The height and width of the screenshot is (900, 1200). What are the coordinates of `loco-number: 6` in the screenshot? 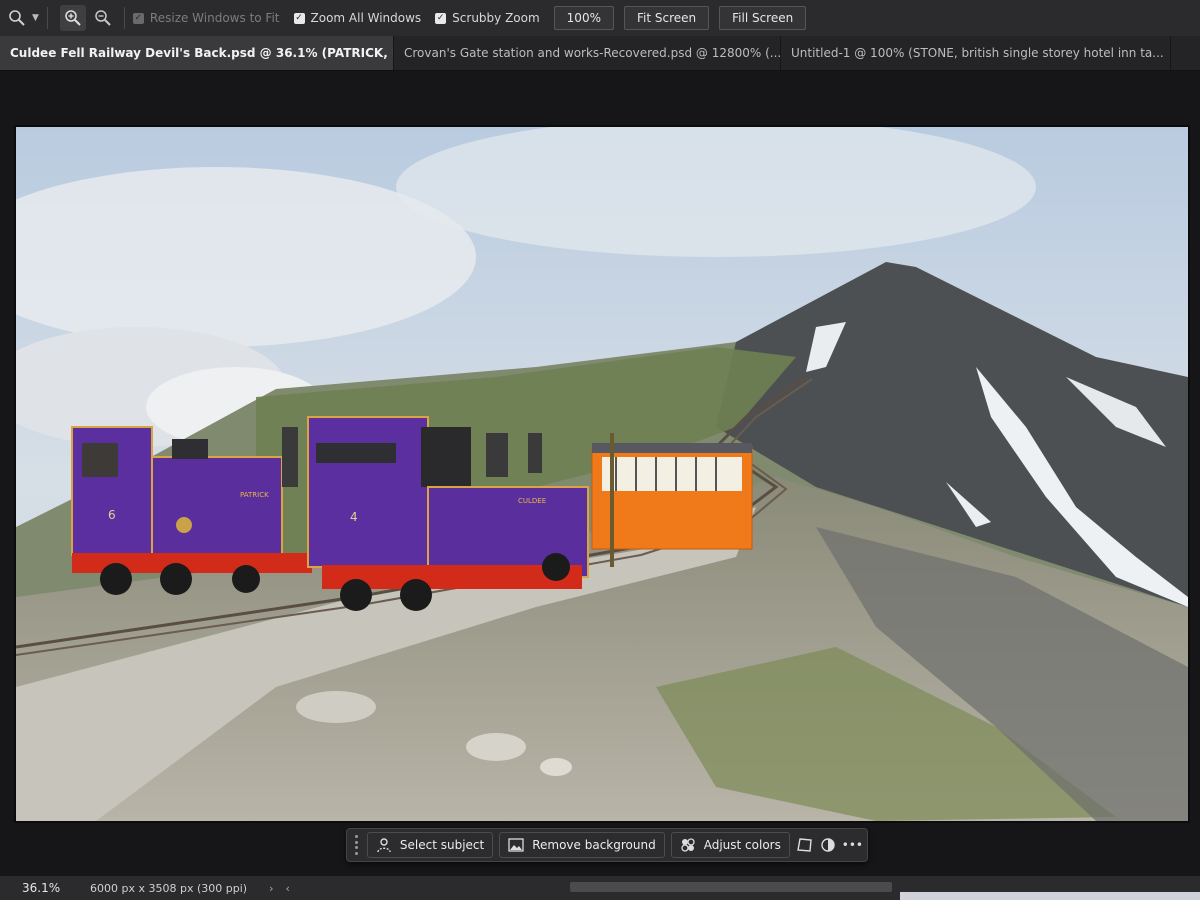 It's located at (112, 515).